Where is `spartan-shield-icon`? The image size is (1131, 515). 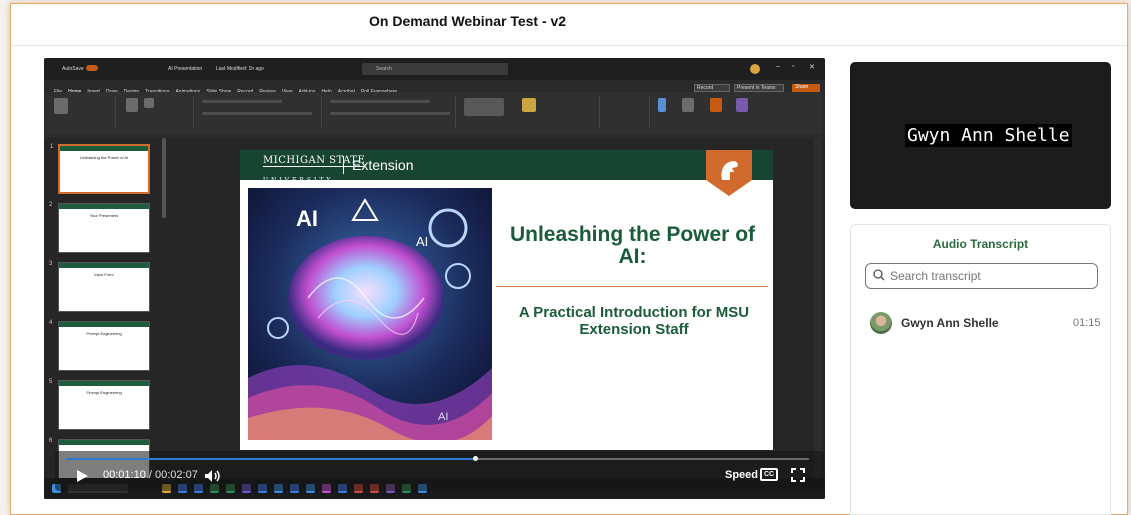 spartan-shield-icon is located at coordinates (729, 173).